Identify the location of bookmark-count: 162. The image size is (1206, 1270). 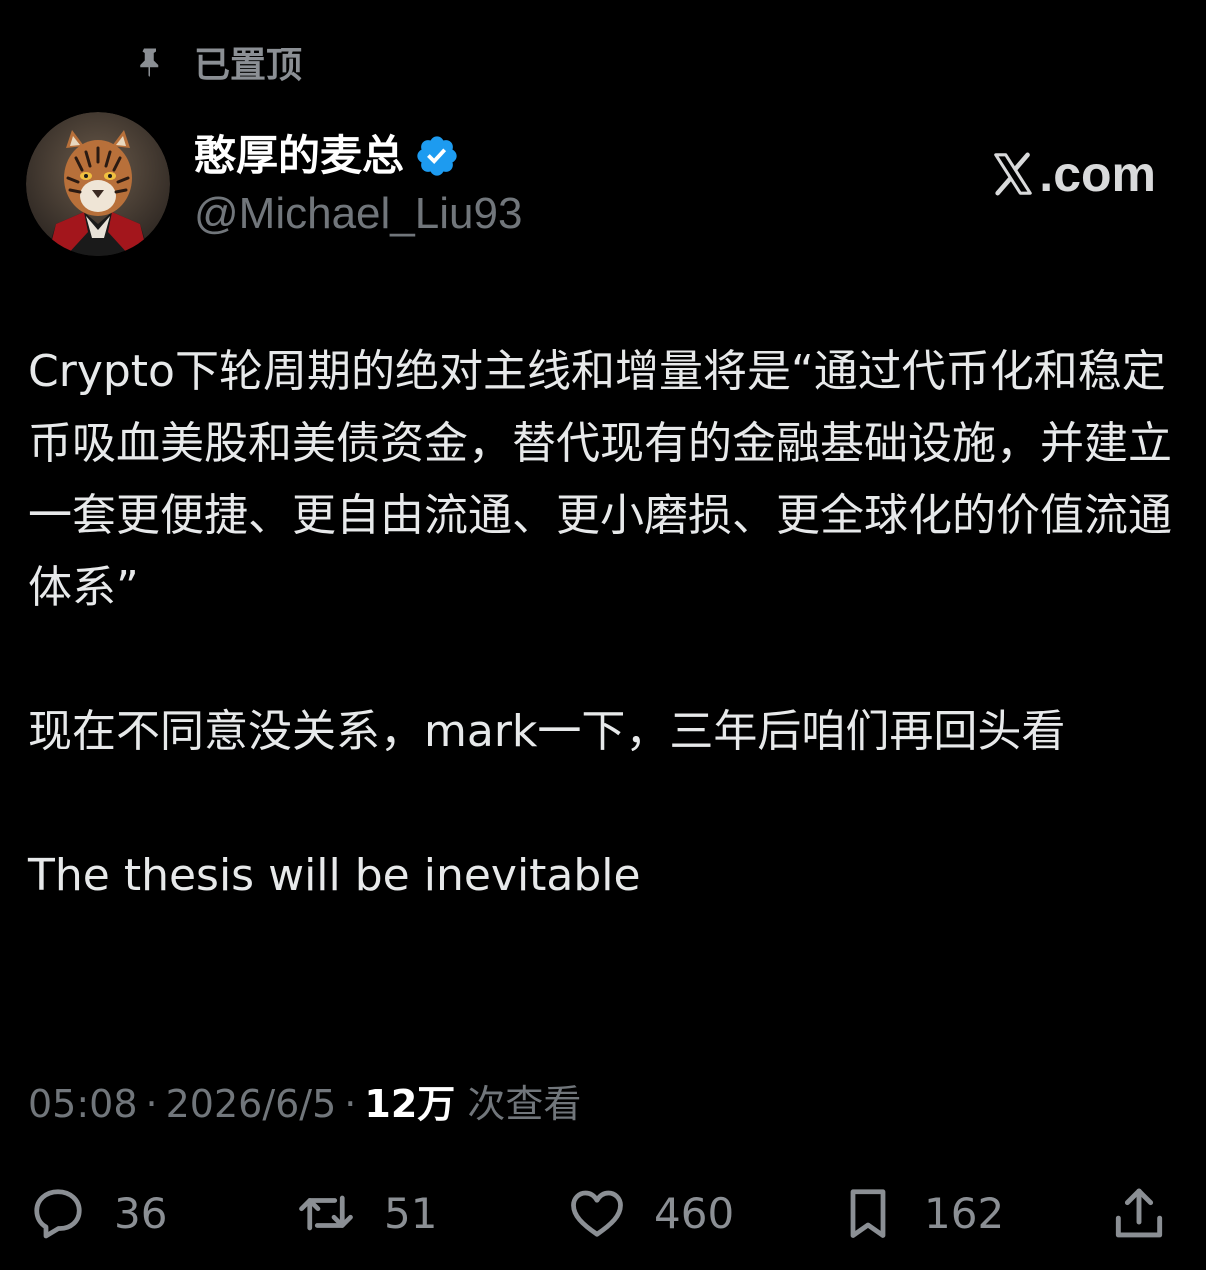
(964, 1213).